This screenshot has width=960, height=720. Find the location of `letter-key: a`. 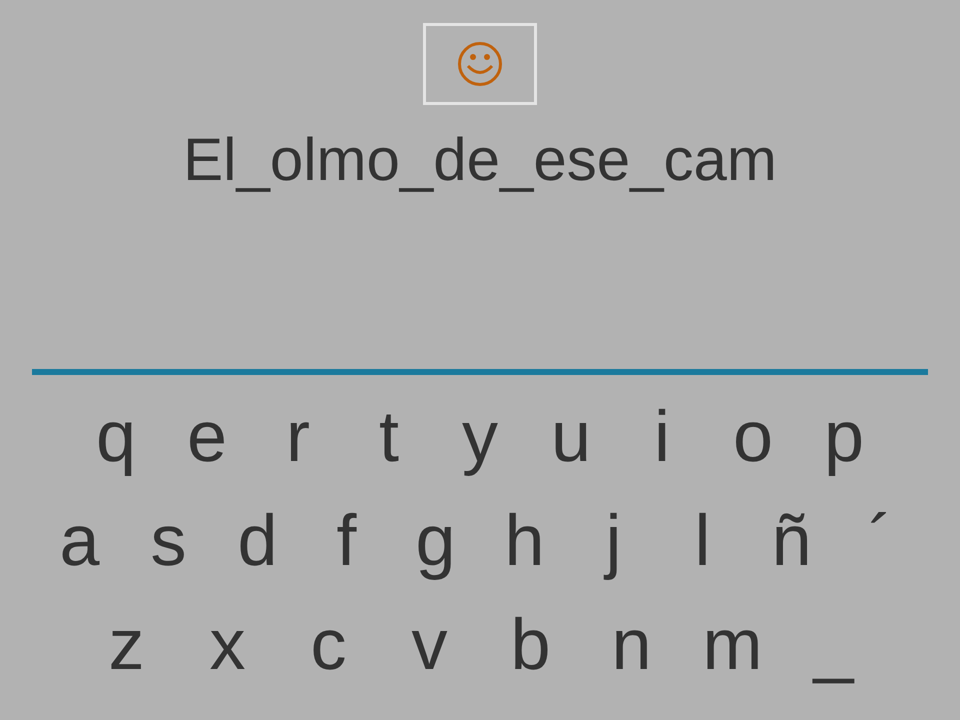

letter-key: a is located at coordinates (79, 541).